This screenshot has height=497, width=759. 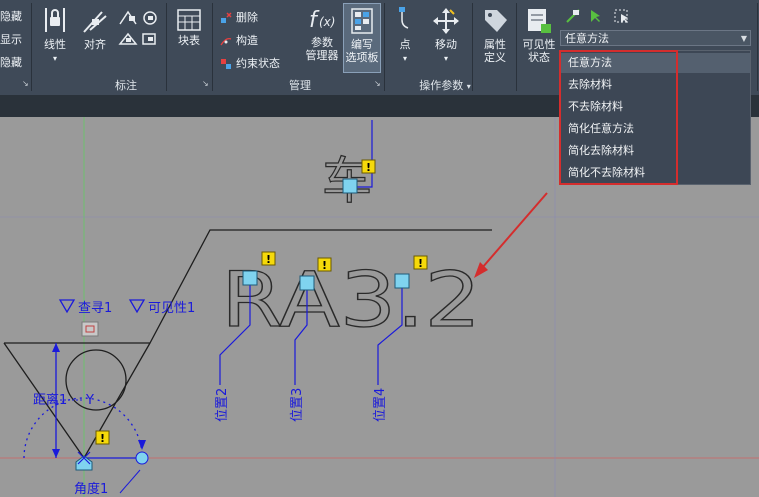 I want to click on hide-label: 隐藏, so click(x=11, y=16).